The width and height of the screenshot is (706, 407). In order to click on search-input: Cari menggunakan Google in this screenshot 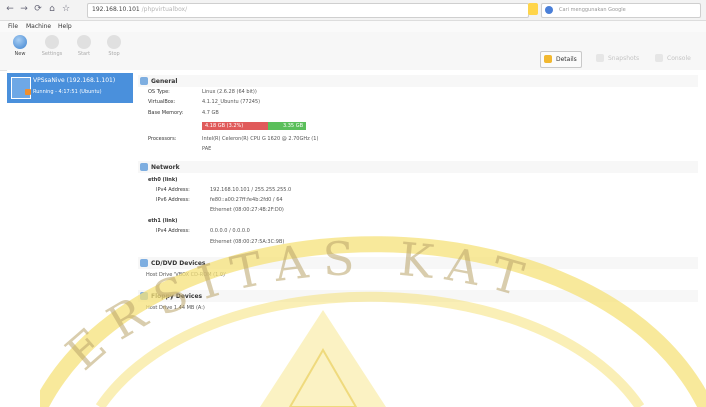, I will do `click(621, 10)`.